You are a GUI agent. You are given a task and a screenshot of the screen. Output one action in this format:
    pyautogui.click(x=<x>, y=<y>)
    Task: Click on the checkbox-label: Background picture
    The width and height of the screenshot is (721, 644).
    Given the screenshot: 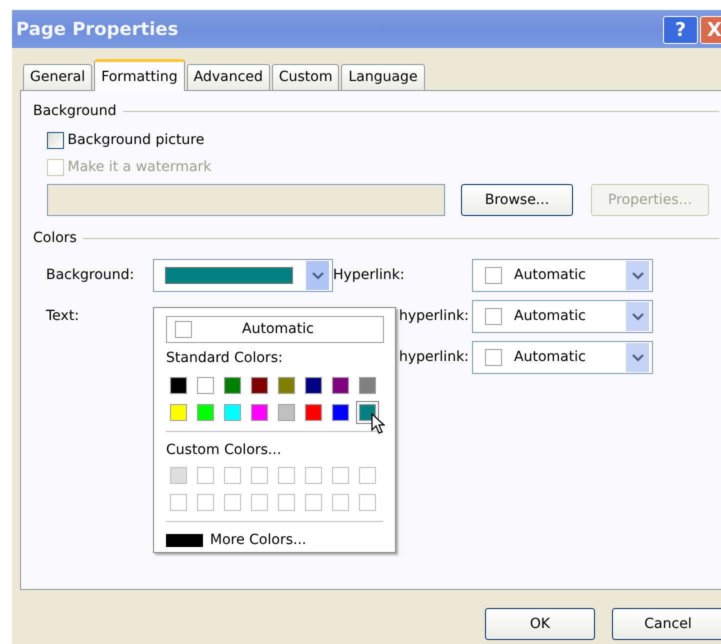 What is the action you would take?
    pyautogui.click(x=136, y=140)
    